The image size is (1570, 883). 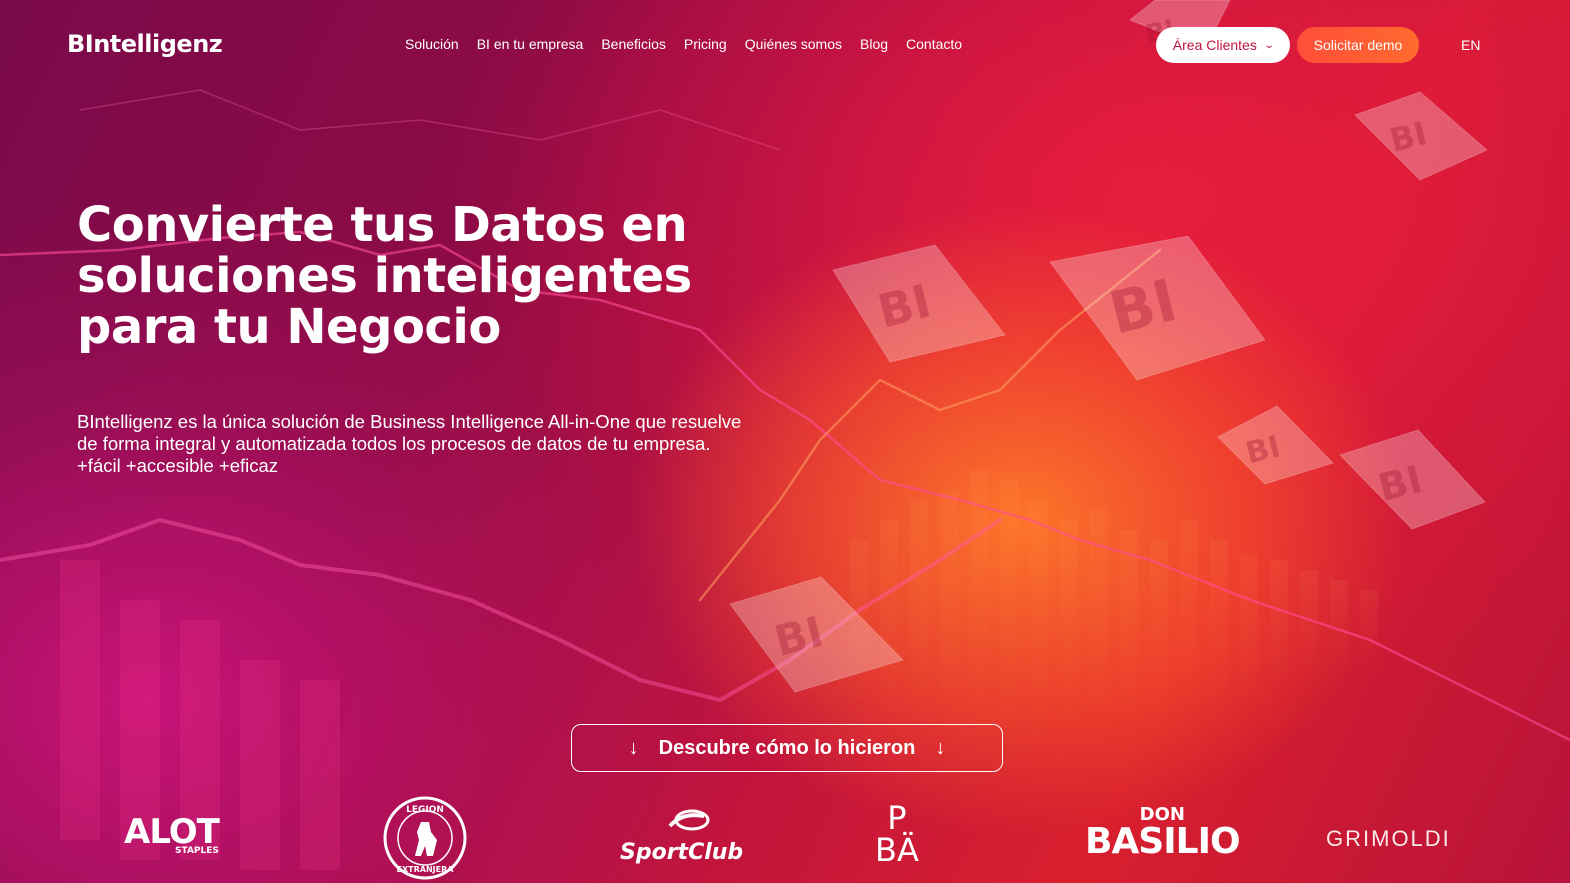 I want to click on headline-line-3: para tu Negocio, so click(x=289, y=327).